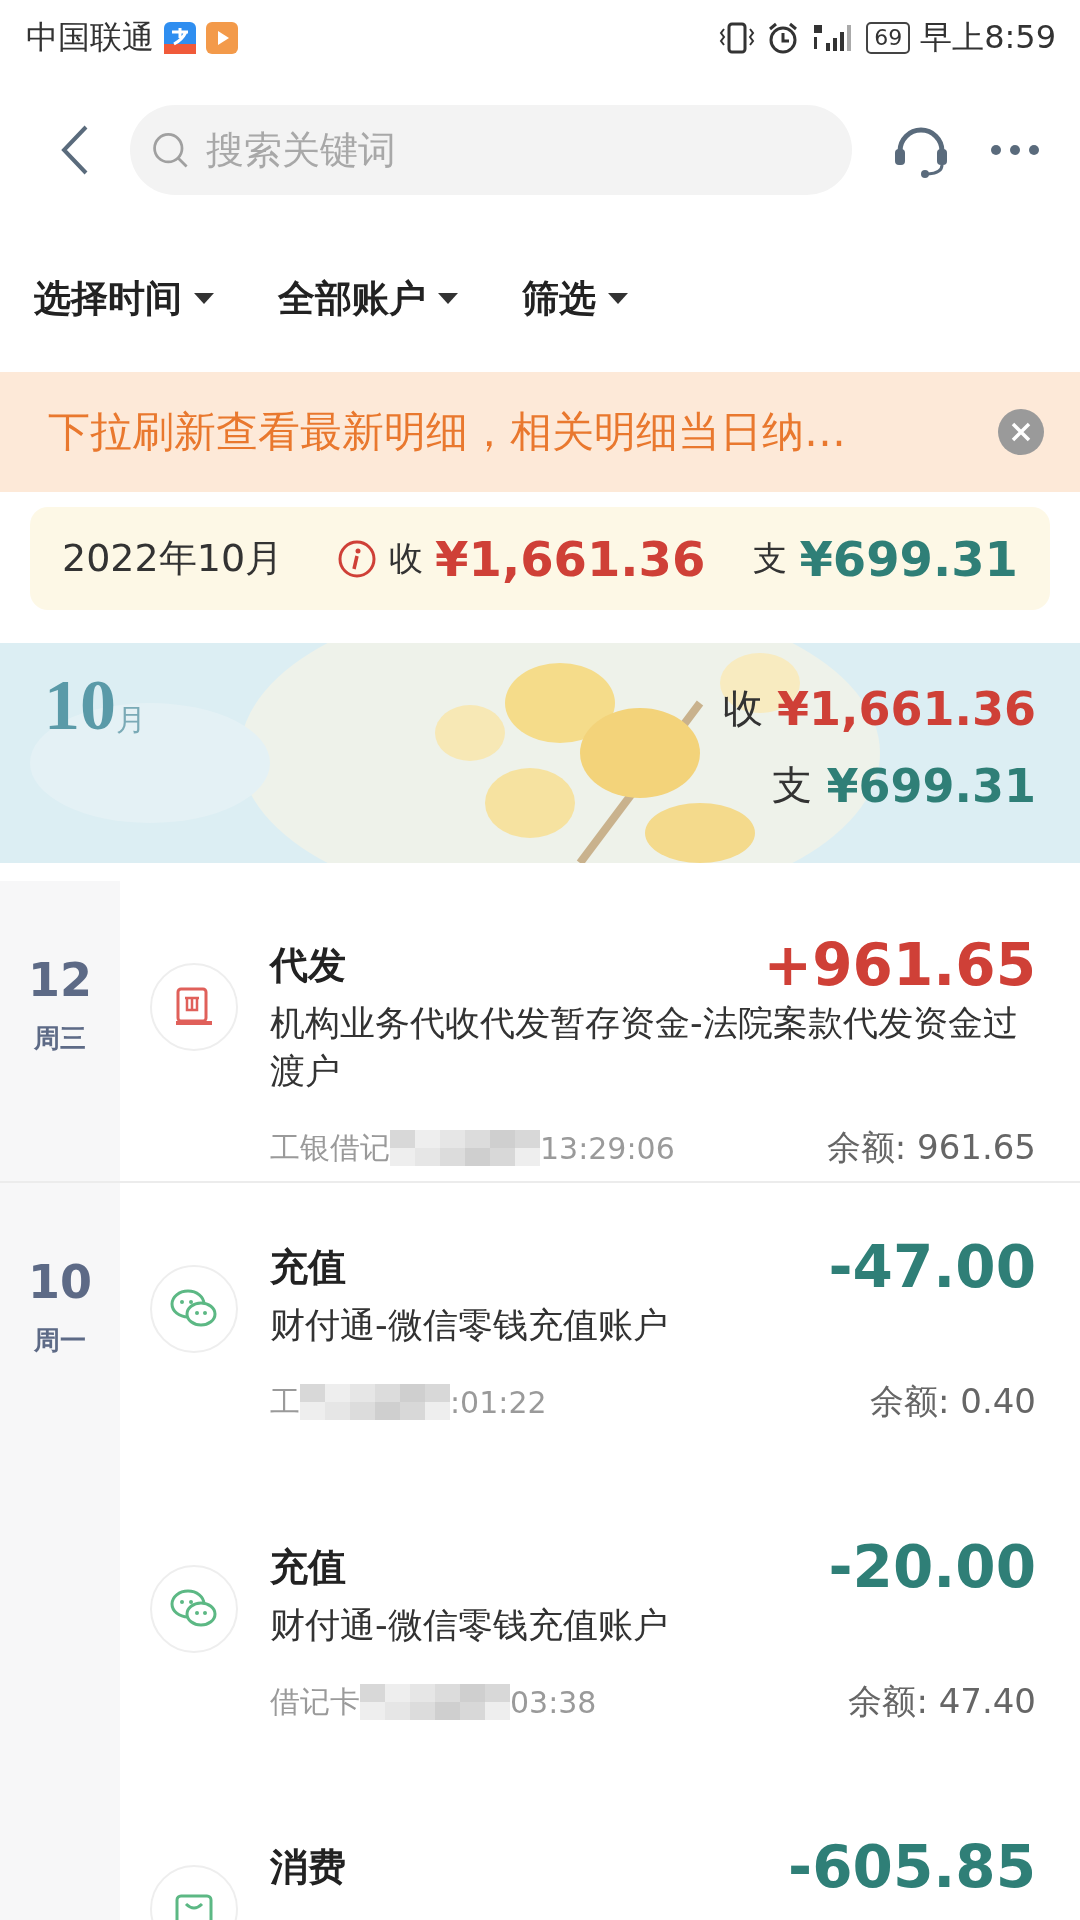  I want to click on summary-month: 2022年10月, so click(173, 558).